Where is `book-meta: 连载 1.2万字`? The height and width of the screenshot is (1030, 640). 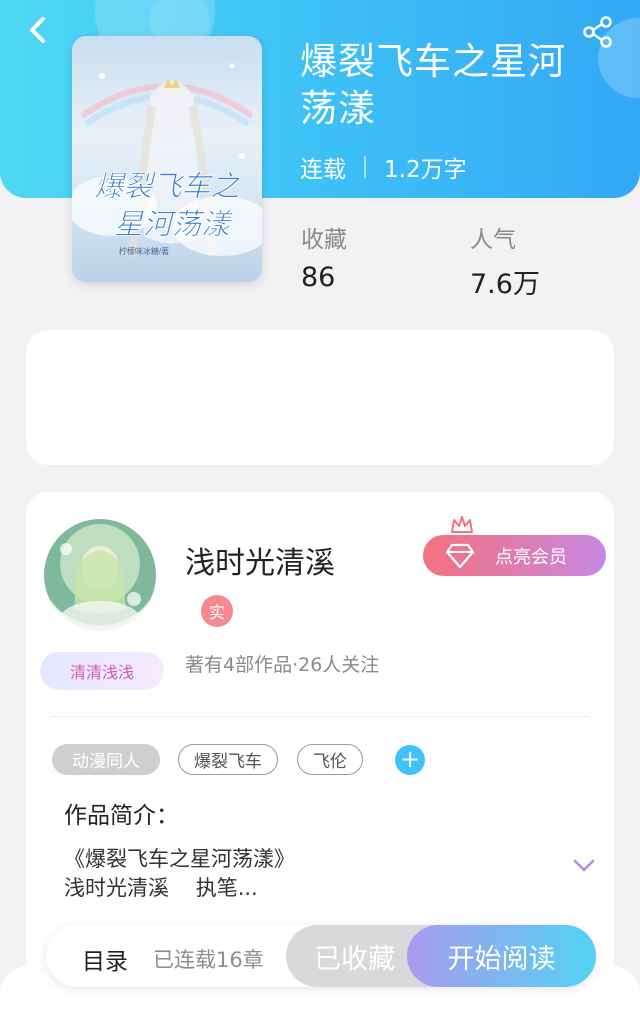
book-meta: 连载 1.2万字 is located at coordinates (383, 167).